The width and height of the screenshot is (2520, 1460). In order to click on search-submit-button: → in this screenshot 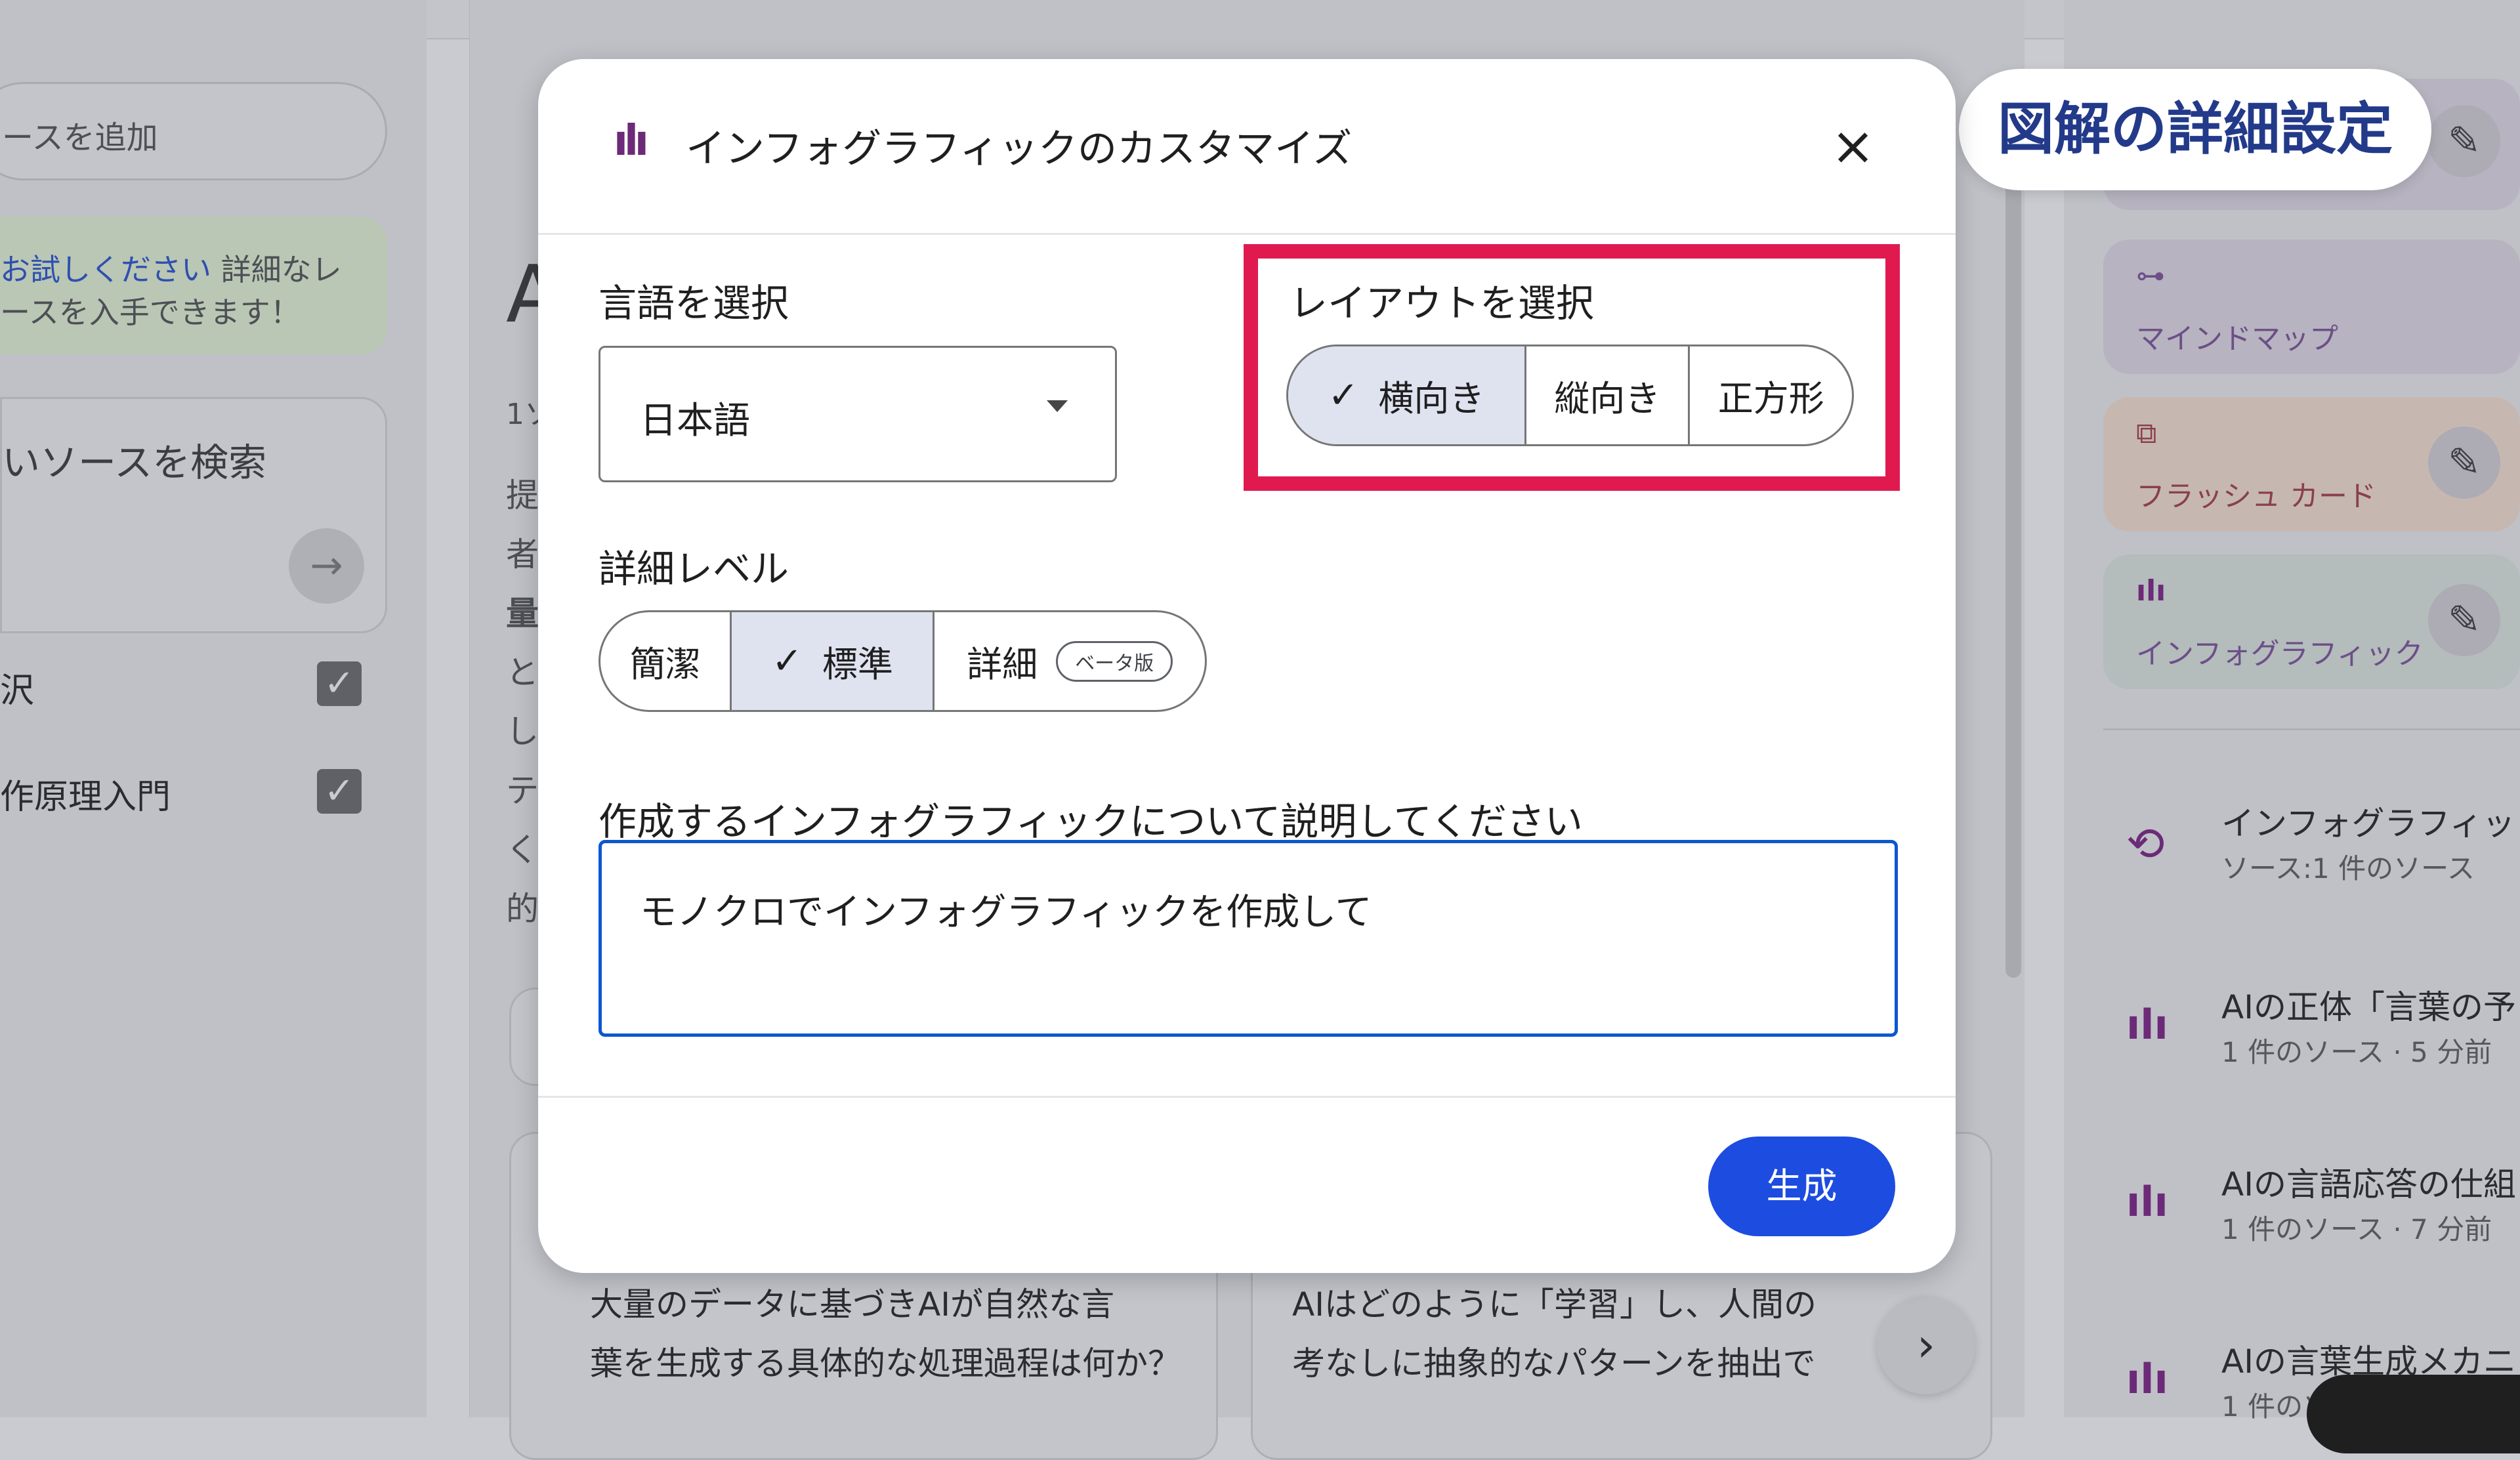, I will do `click(326, 566)`.